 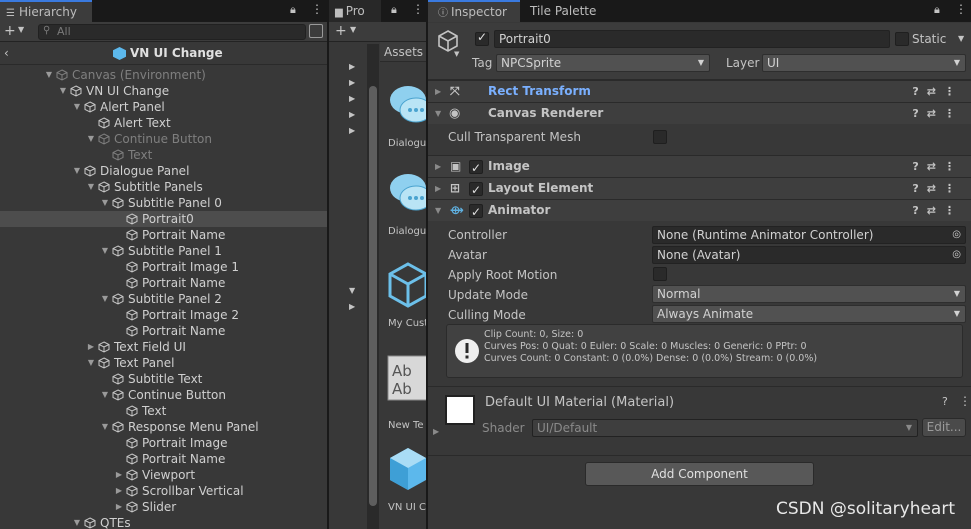 What do you see at coordinates (476, 168) in the screenshot?
I see `image-enabled-checkbox` at bounding box center [476, 168].